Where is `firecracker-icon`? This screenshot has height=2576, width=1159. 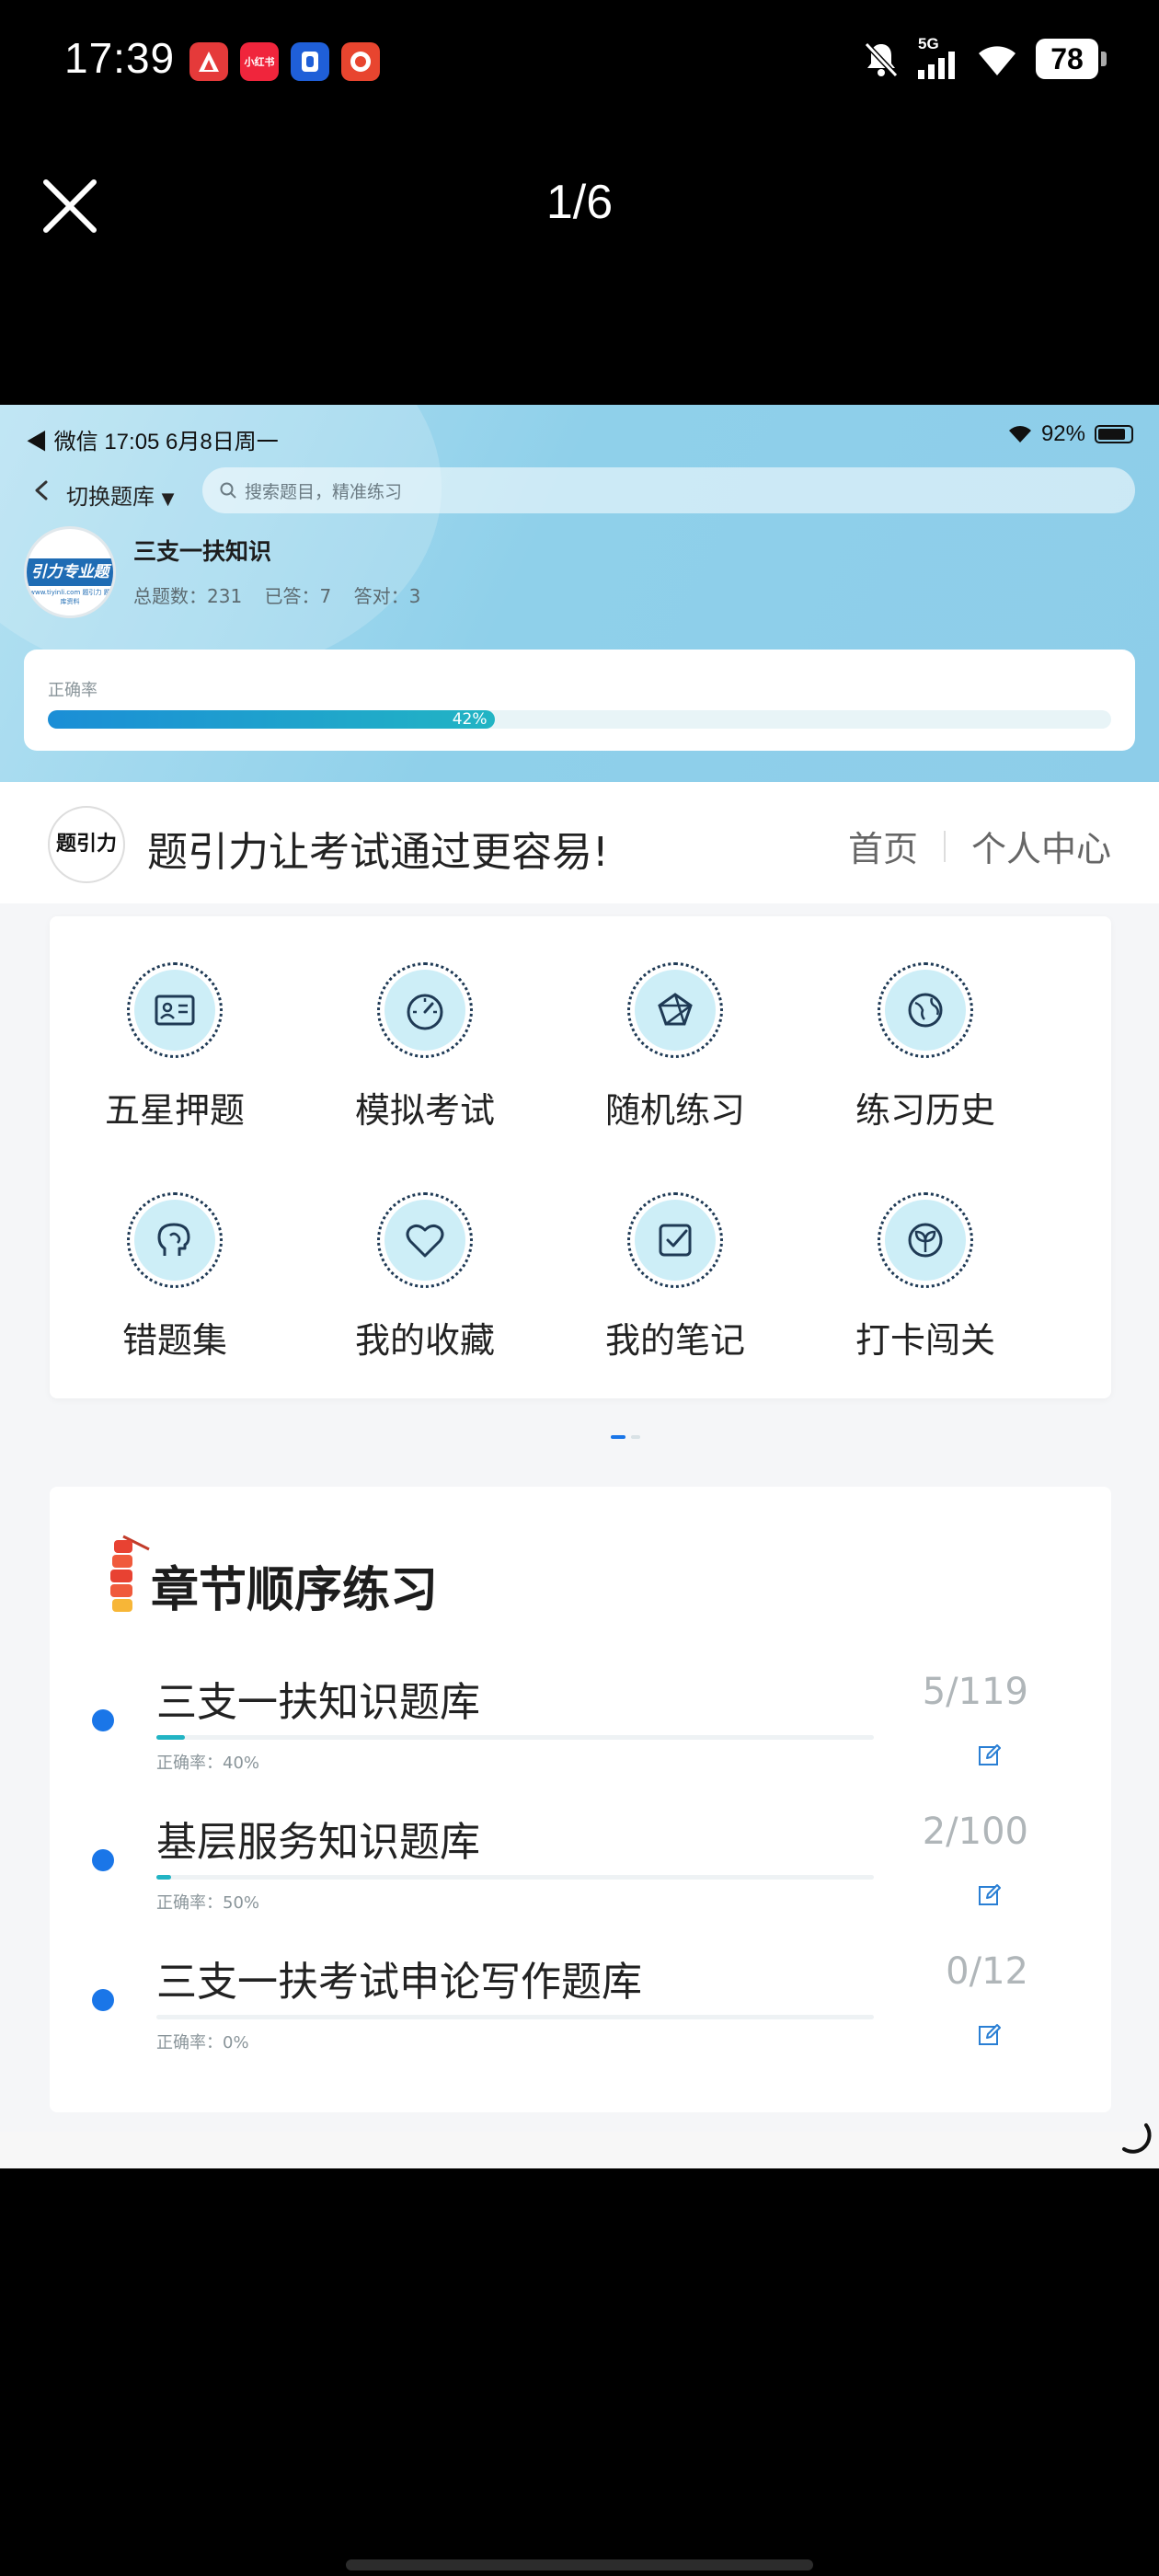 firecracker-icon is located at coordinates (130, 1573).